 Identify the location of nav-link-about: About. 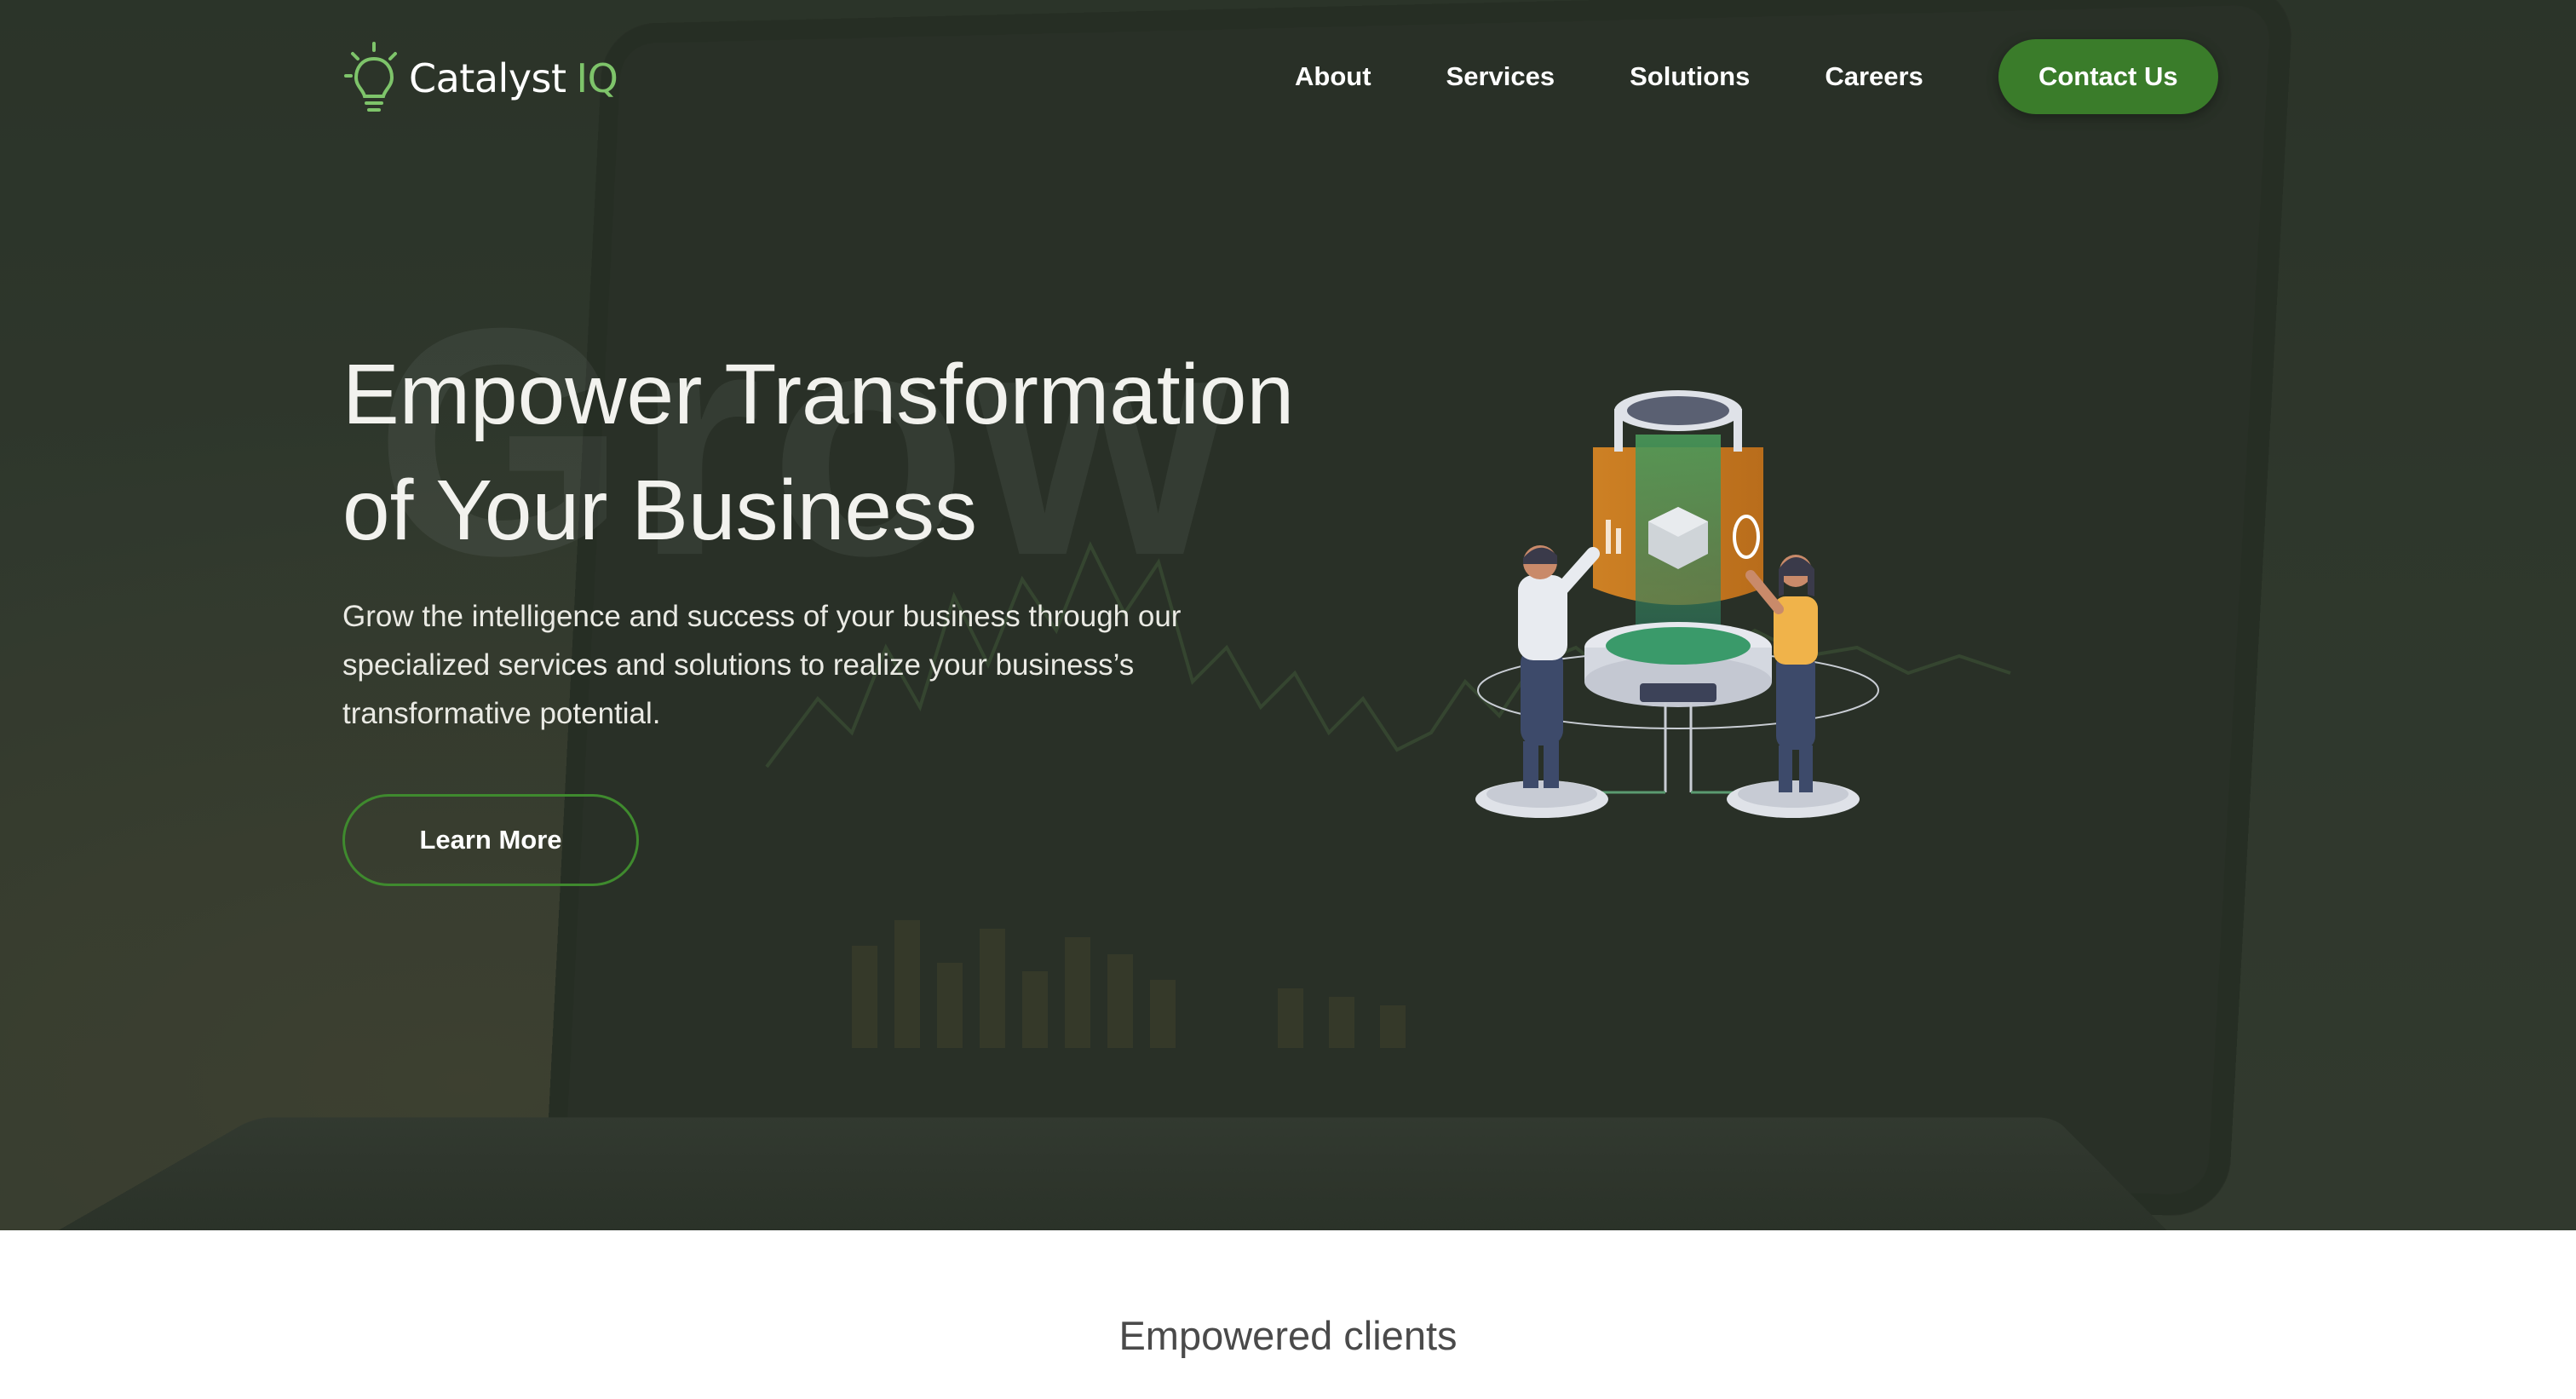
(1333, 76).